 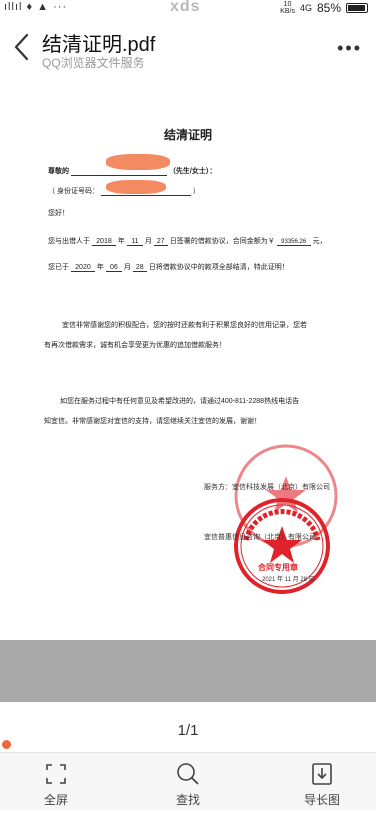 What do you see at coordinates (180, 401) in the screenshot?
I see `paragraph-3-line-1: 如您在服务过程中有任何意见及希望改进的，请通过400-811-2288热线电话告` at bounding box center [180, 401].